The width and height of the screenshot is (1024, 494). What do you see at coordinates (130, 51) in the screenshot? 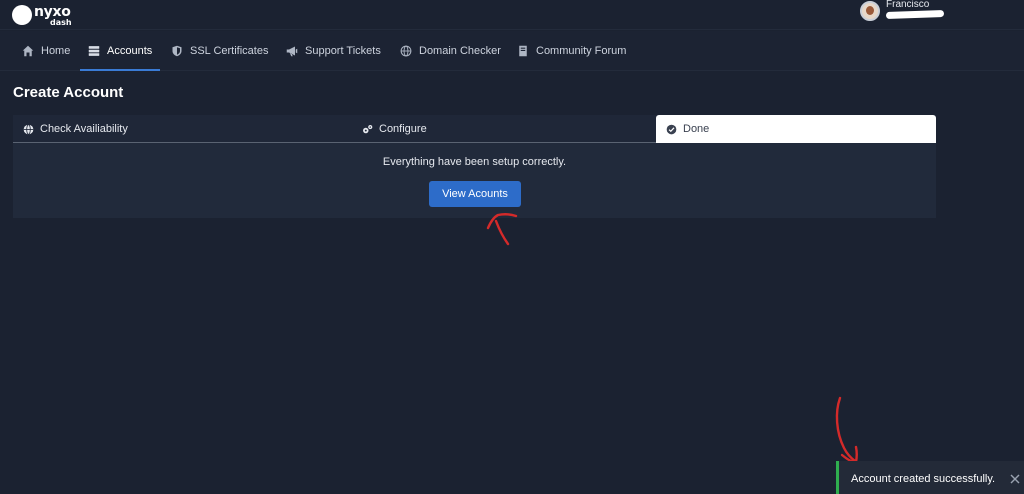
I see `nav-item-label: Accounts` at bounding box center [130, 51].